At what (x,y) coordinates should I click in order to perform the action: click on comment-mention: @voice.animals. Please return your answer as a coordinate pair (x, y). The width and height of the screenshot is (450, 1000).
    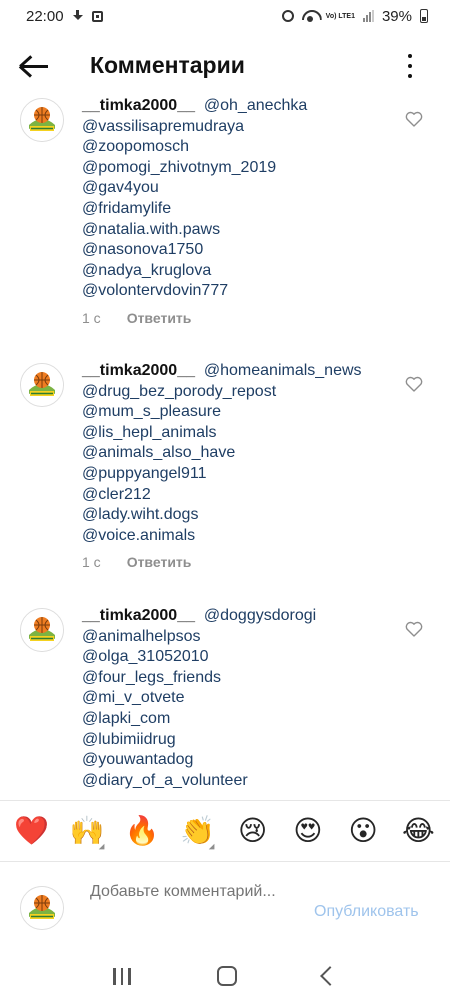
    Looking at the image, I should click on (237, 536).